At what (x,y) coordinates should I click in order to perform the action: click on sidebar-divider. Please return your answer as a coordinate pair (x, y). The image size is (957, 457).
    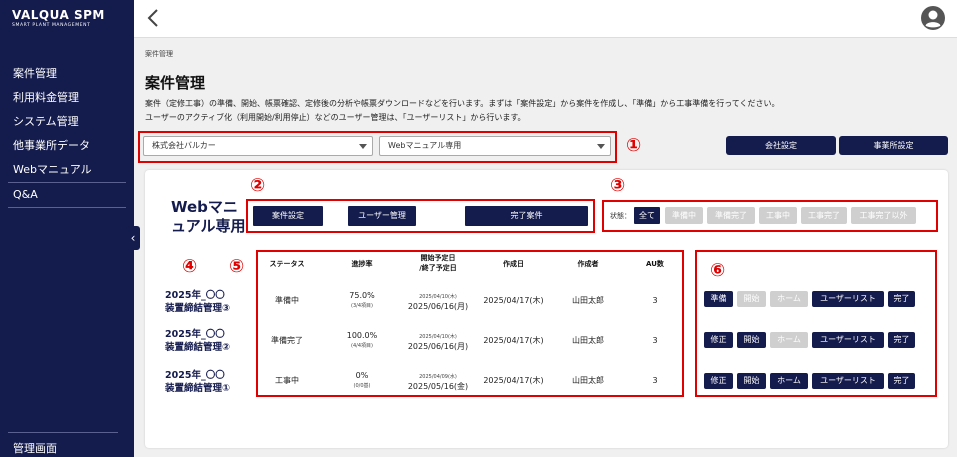
    Looking at the image, I should click on (67, 207).